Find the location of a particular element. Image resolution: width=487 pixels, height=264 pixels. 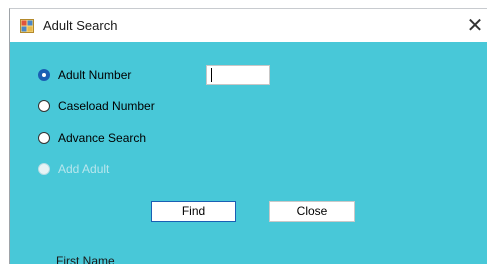

radio-label: Adult Number is located at coordinates (95, 75).